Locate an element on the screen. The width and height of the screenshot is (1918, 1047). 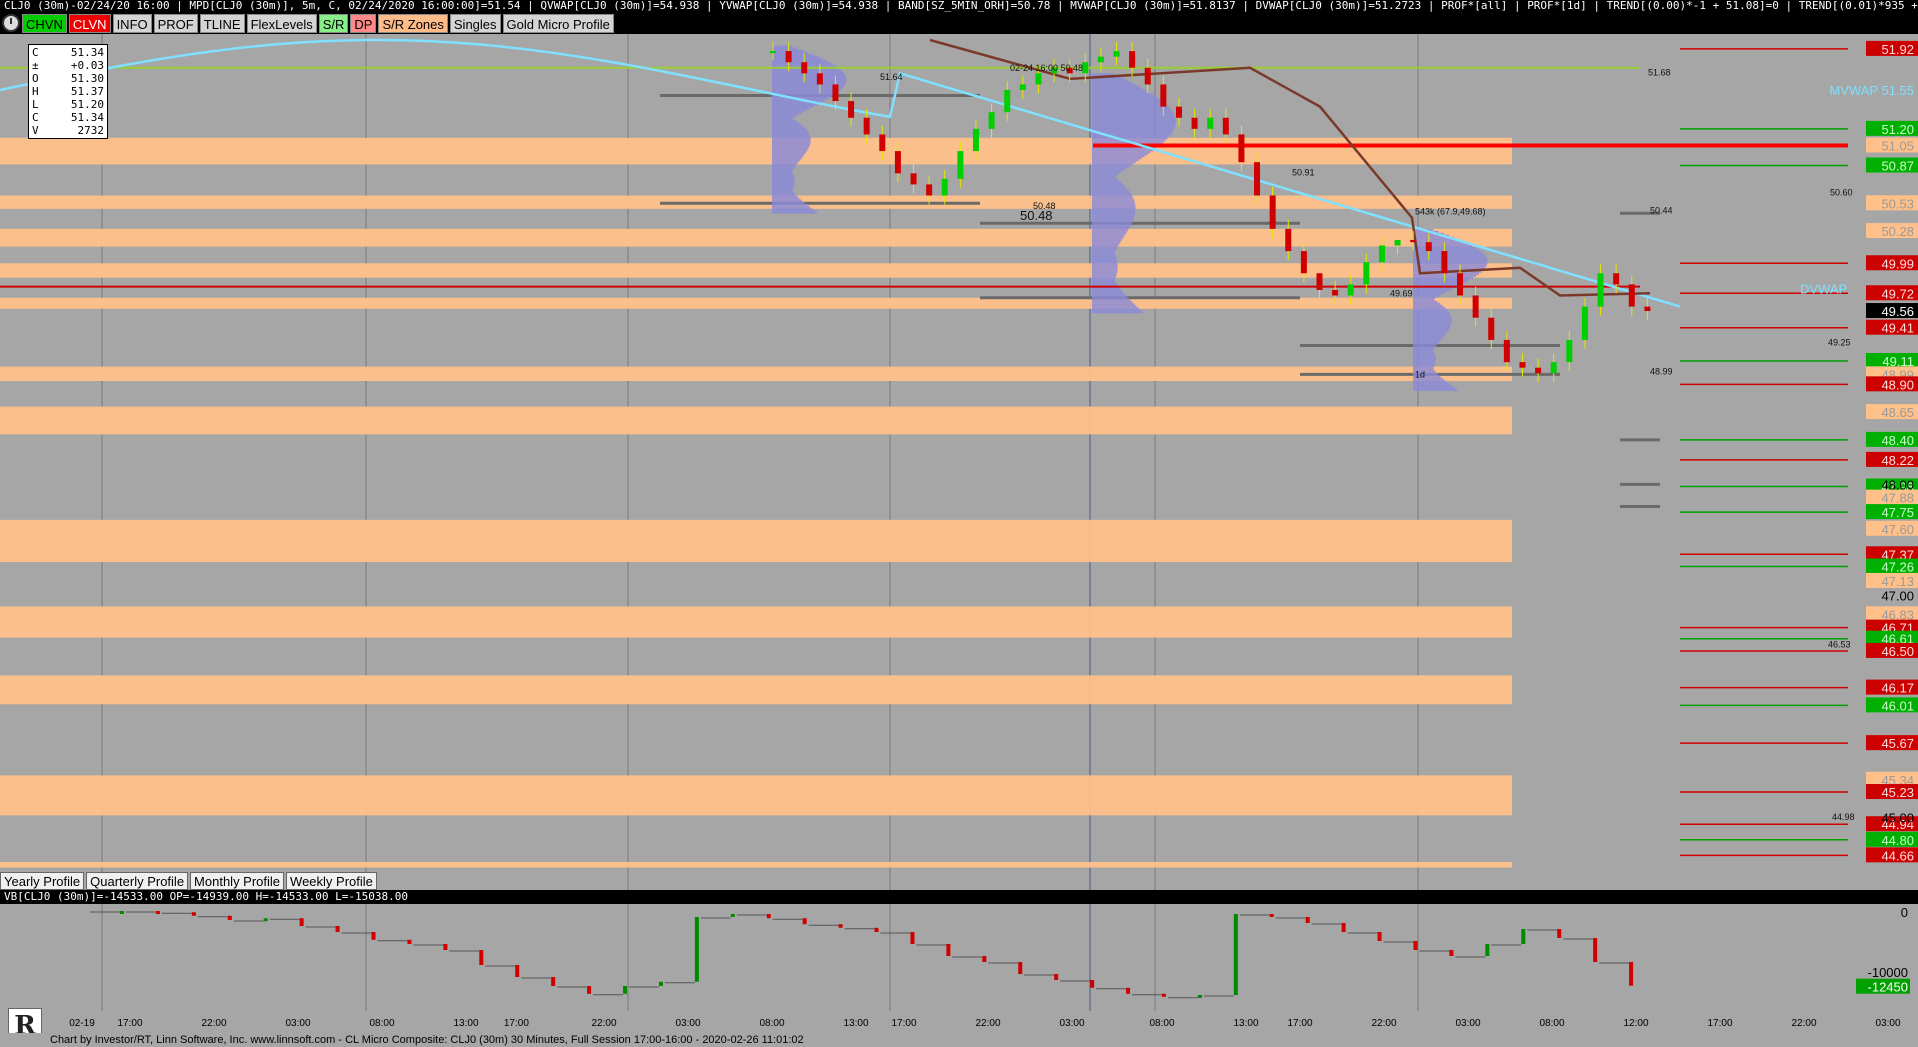
tab-monthly-profile: Monthly Profile is located at coordinates (237, 881).